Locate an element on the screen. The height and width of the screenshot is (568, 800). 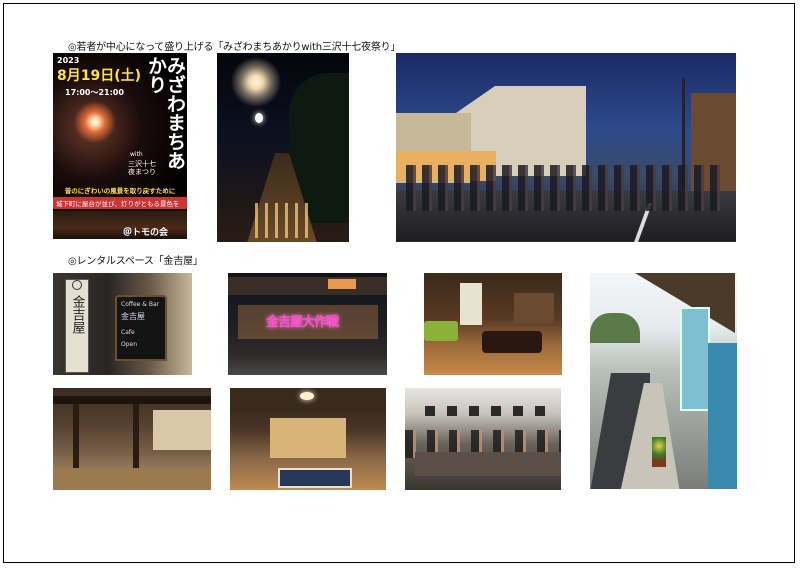
back-room is located at coordinates (308, 438).